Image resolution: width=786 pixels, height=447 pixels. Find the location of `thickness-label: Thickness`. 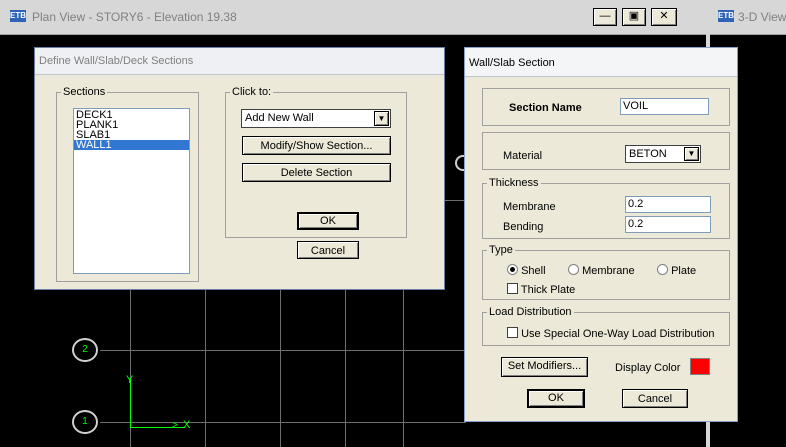

thickness-label: Thickness is located at coordinates (514, 183).